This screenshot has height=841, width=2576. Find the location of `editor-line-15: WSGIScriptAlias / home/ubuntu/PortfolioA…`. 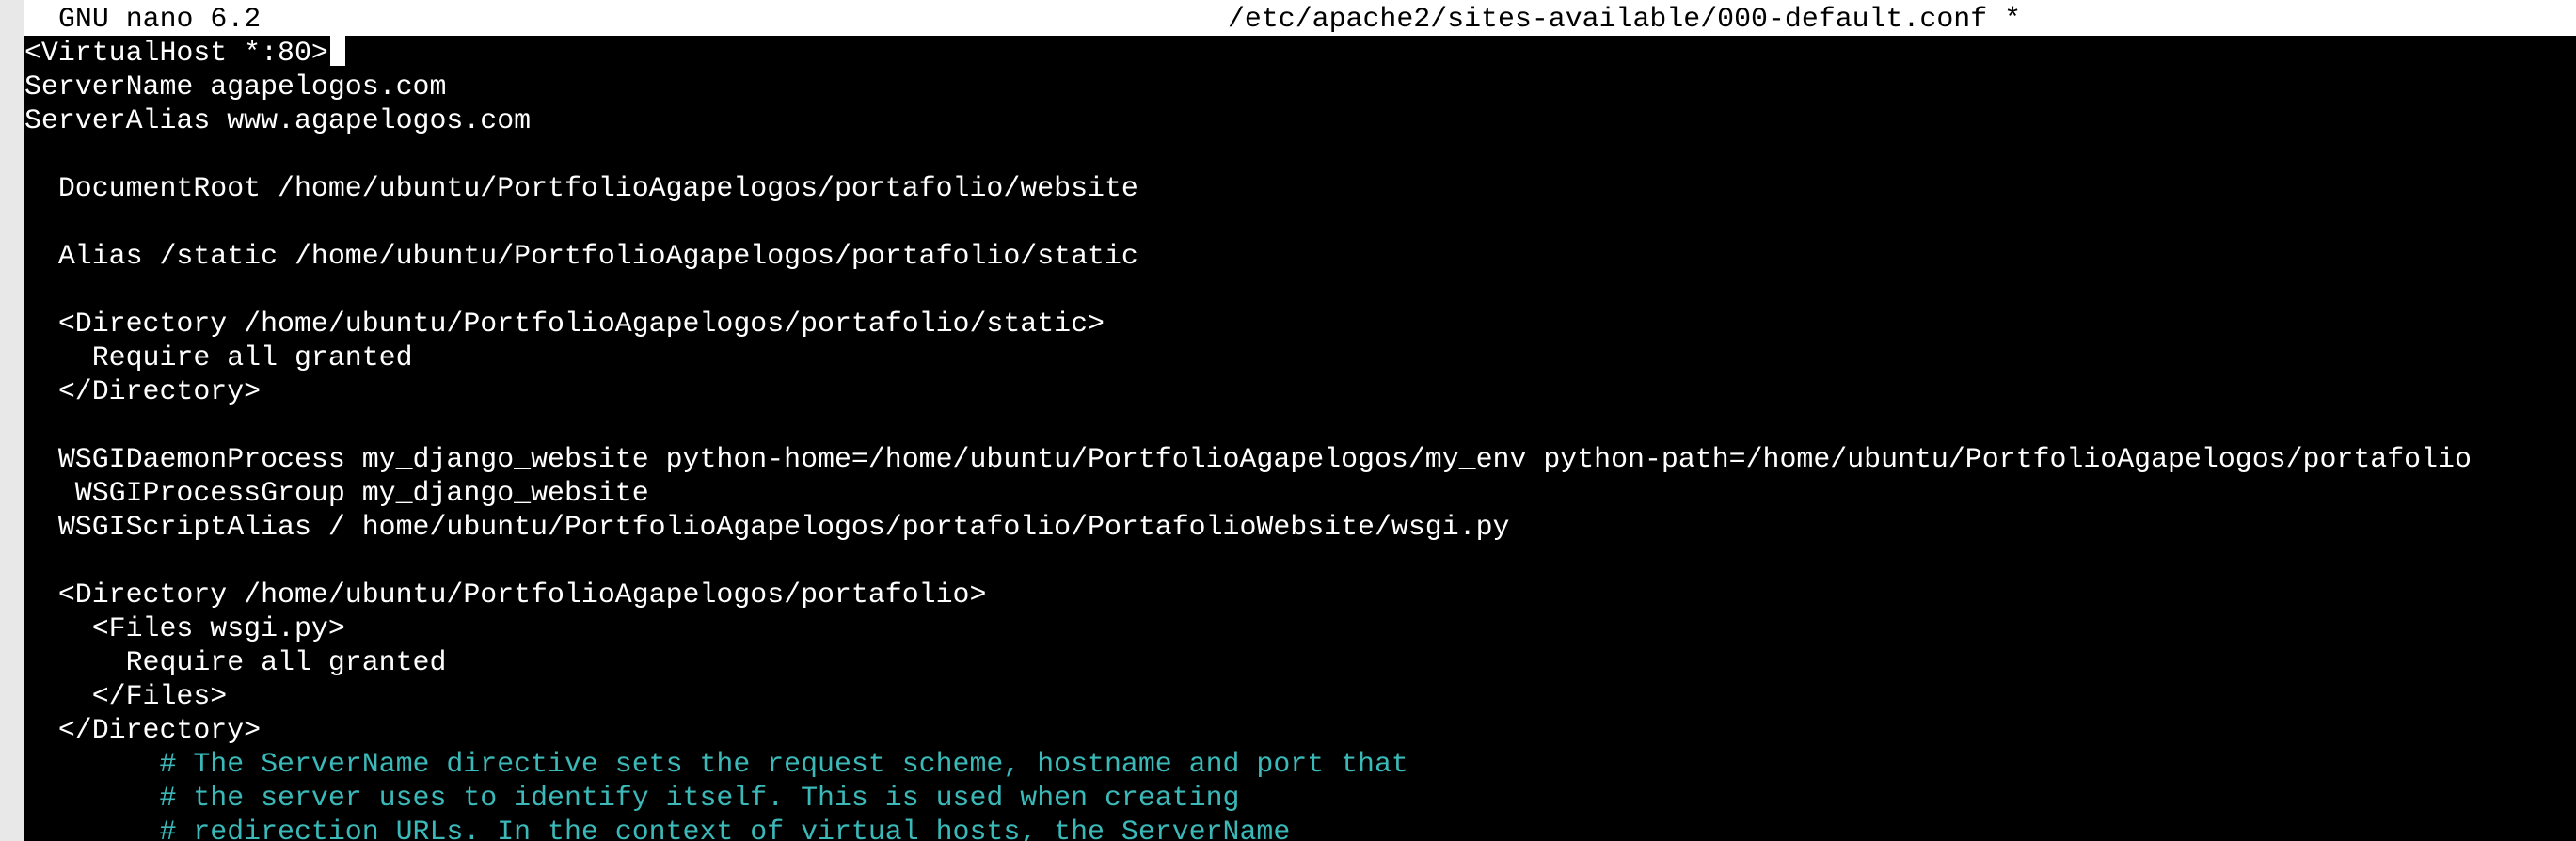

editor-line-15: WSGIScriptAlias / home/ubuntu/PortfolioA… is located at coordinates (767, 527).